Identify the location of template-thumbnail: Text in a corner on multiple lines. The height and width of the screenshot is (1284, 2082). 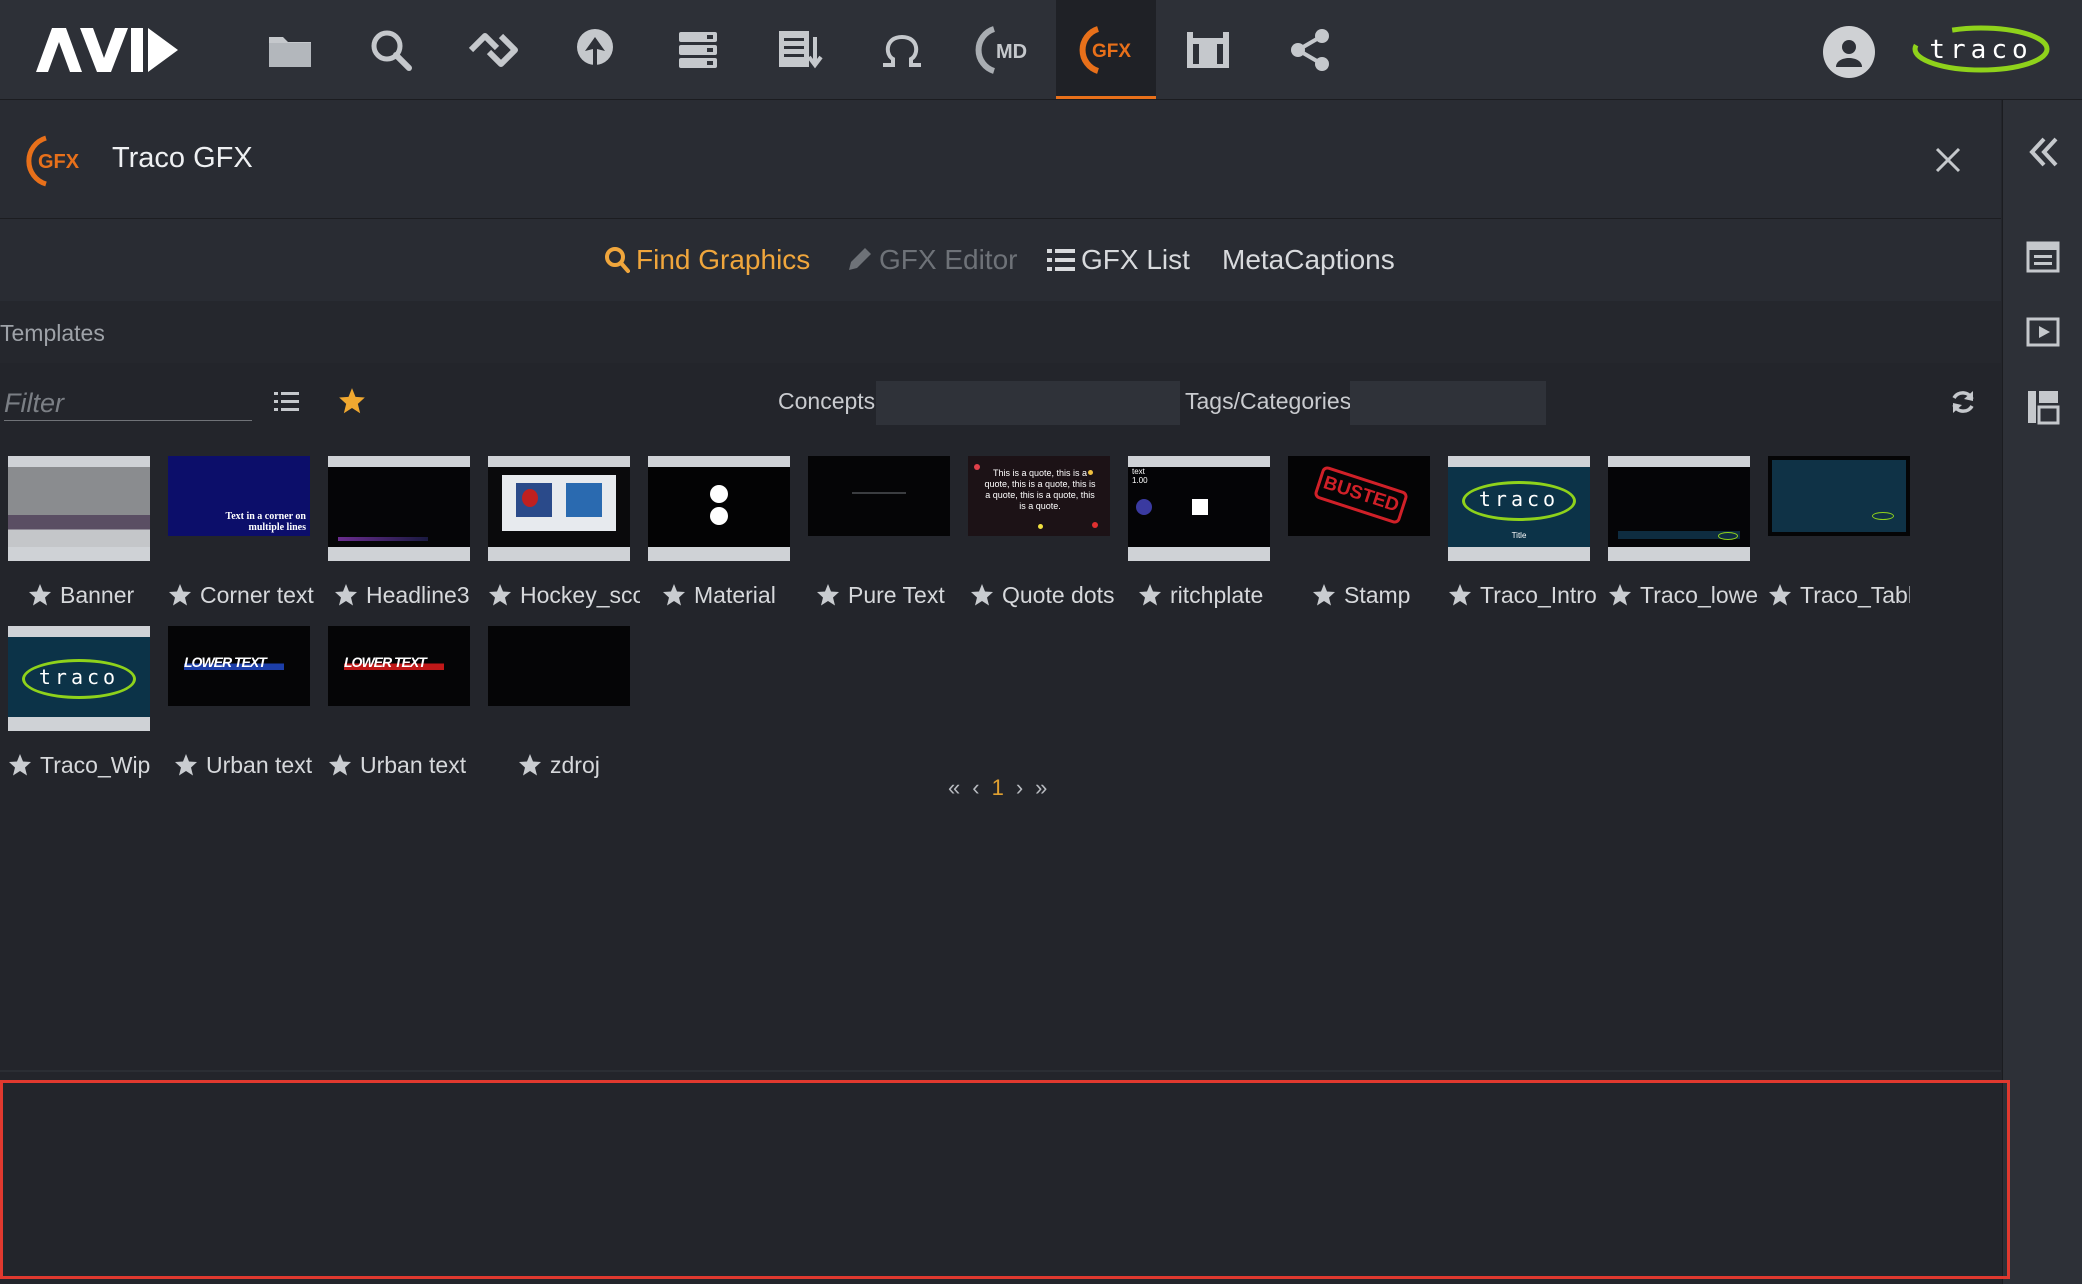
(239, 496).